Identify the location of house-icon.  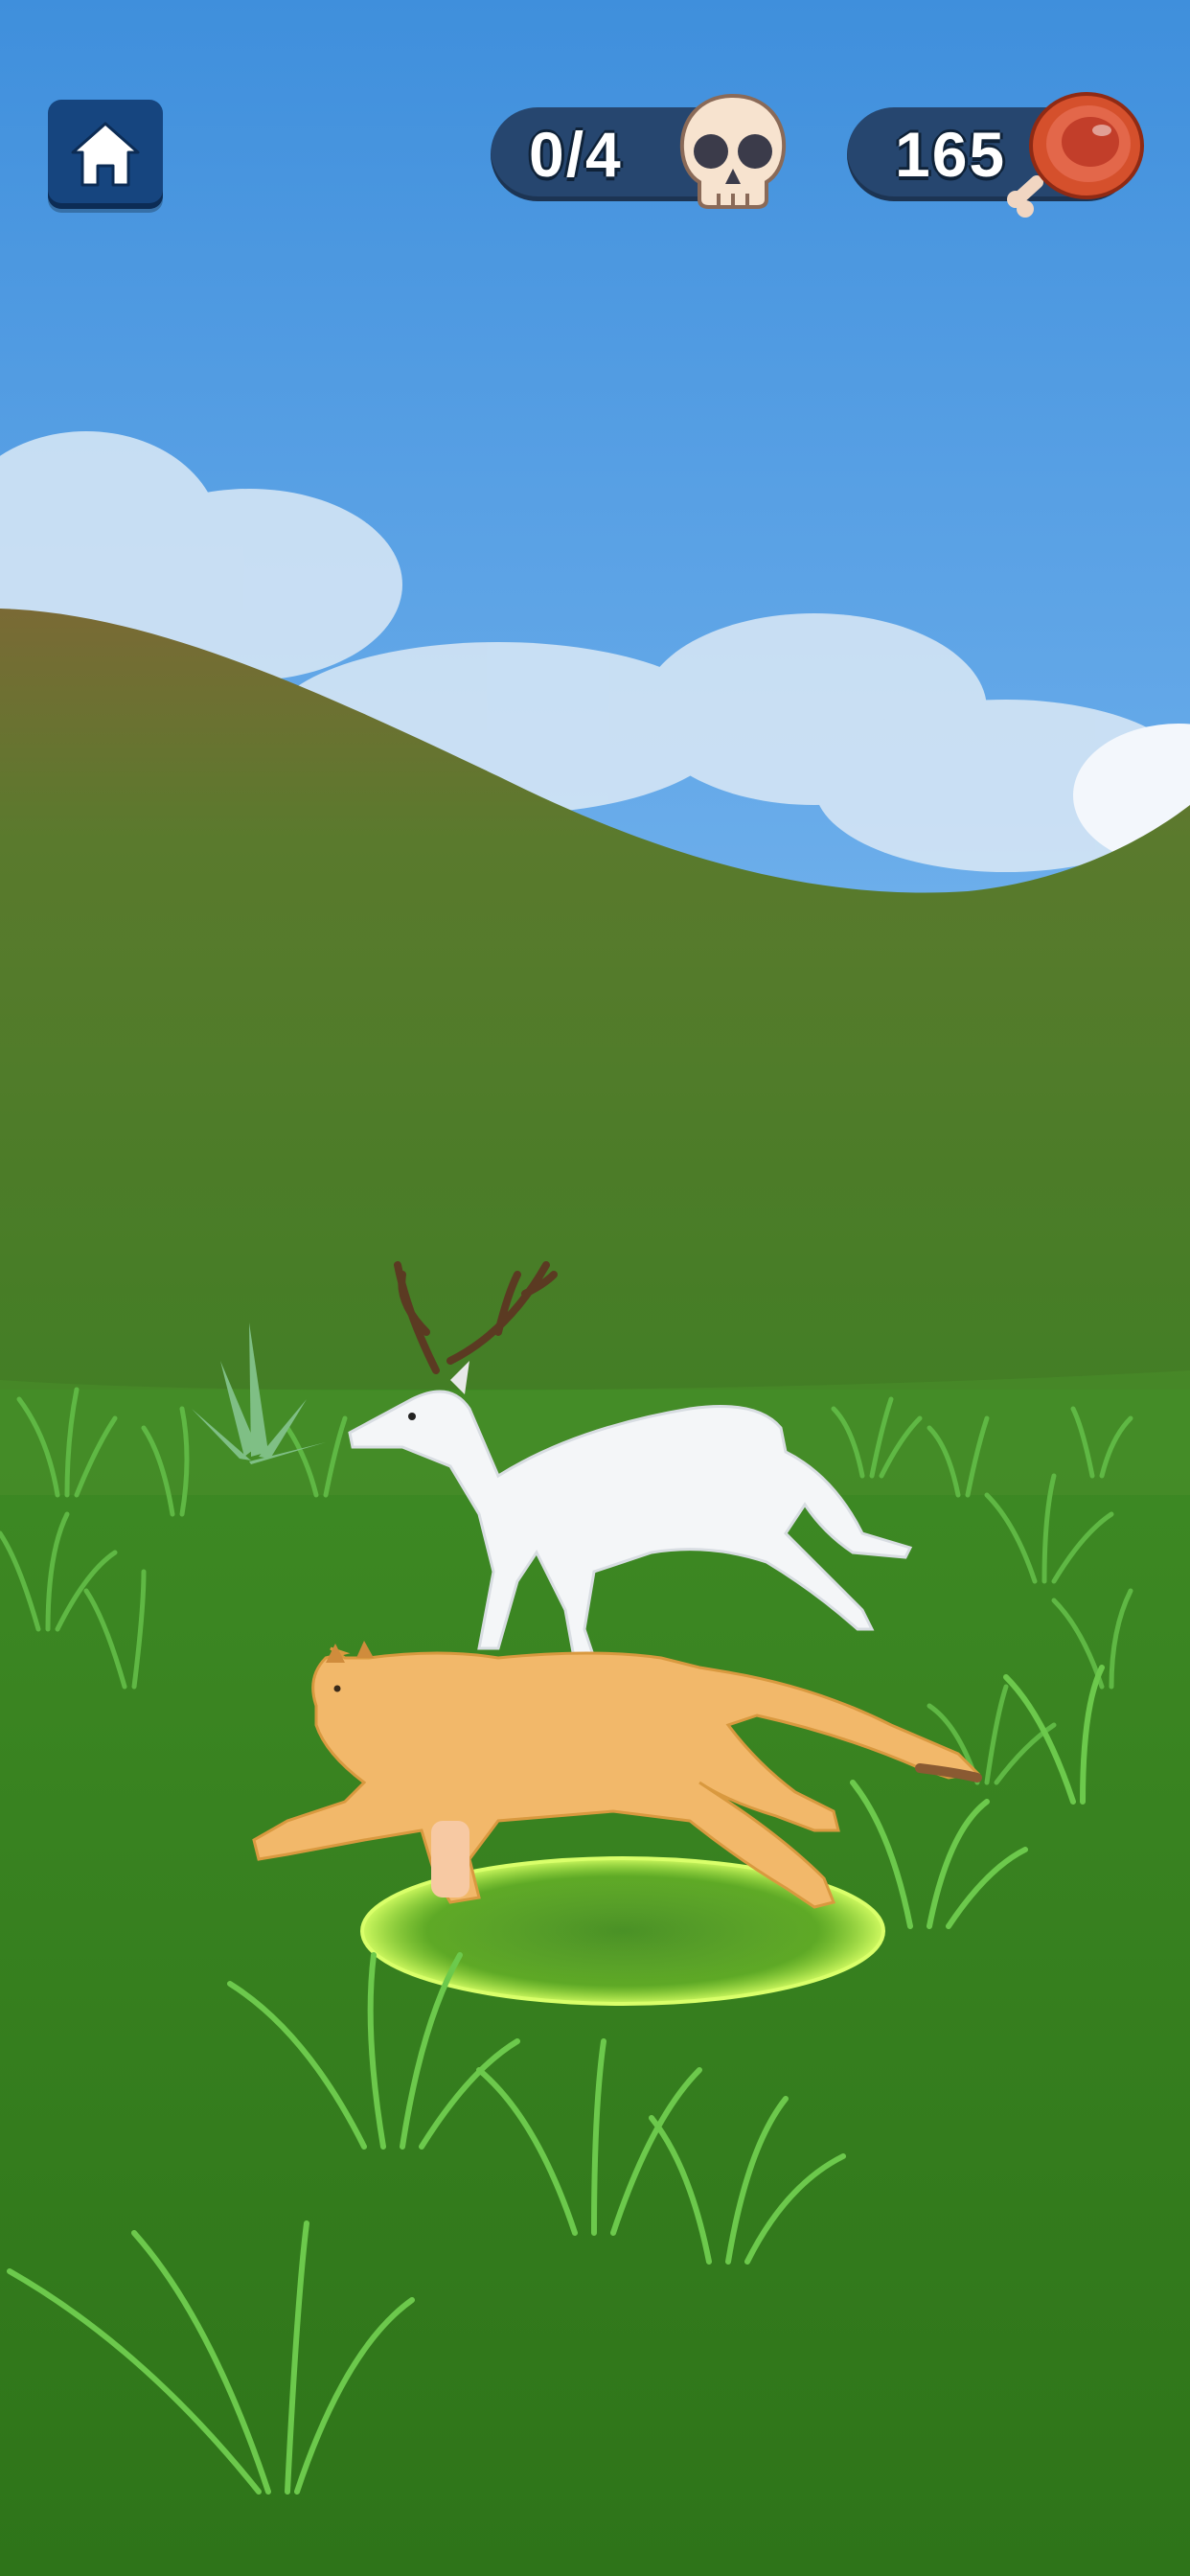
(105, 154).